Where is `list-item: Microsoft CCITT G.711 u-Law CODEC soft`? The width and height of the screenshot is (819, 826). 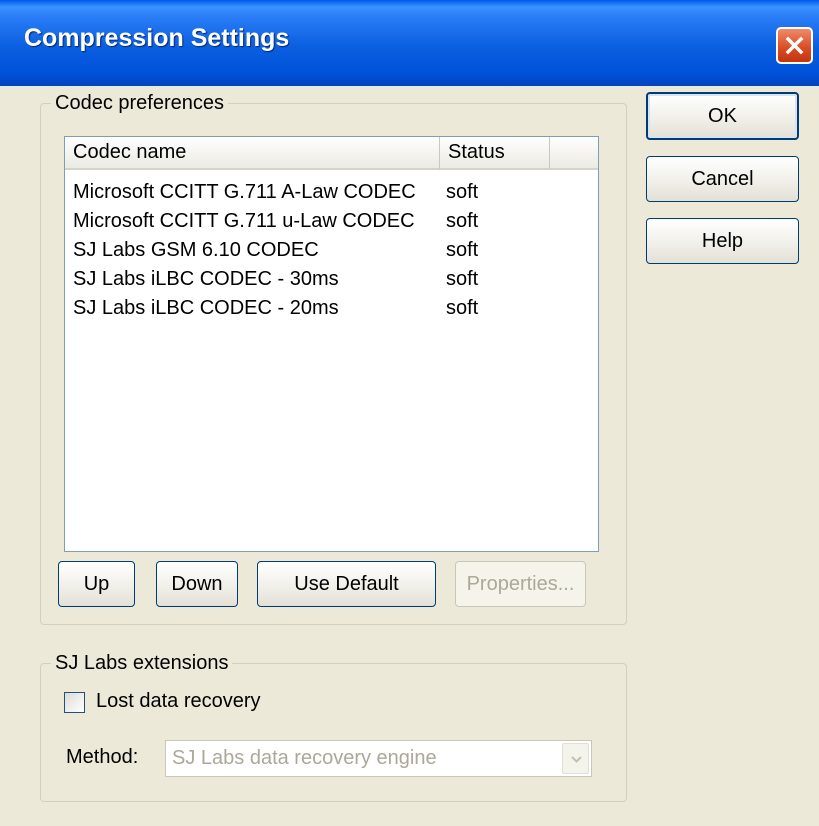 list-item: Microsoft CCITT G.711 u-Law CODEC soft is located at coordinates (331, 221).